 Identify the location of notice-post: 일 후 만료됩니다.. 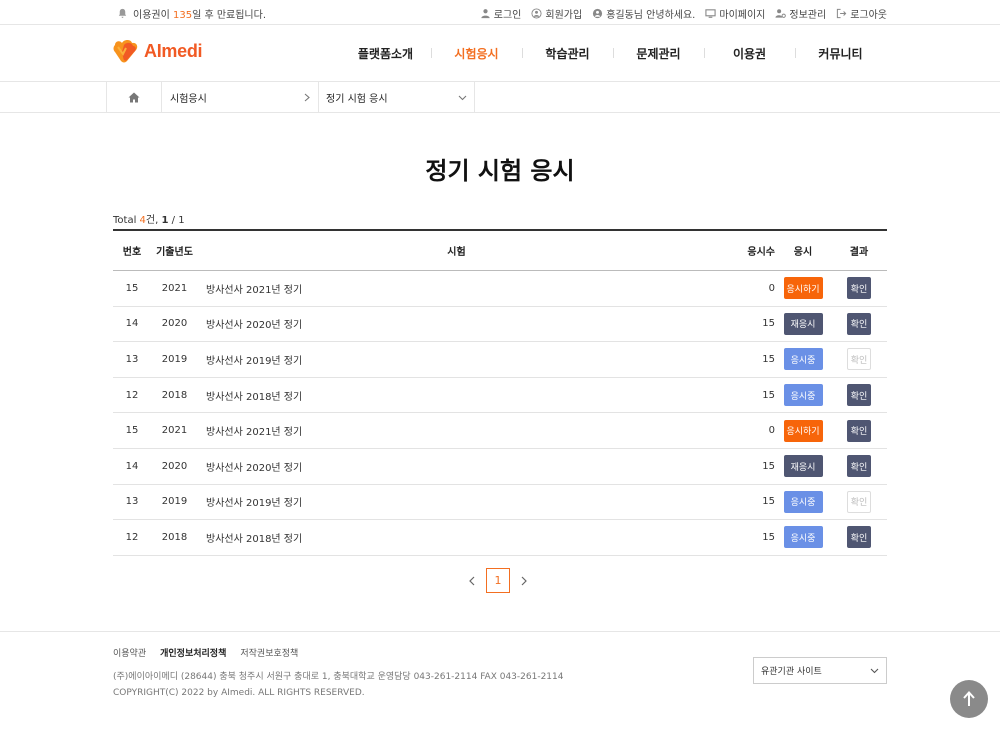
(229, 15).